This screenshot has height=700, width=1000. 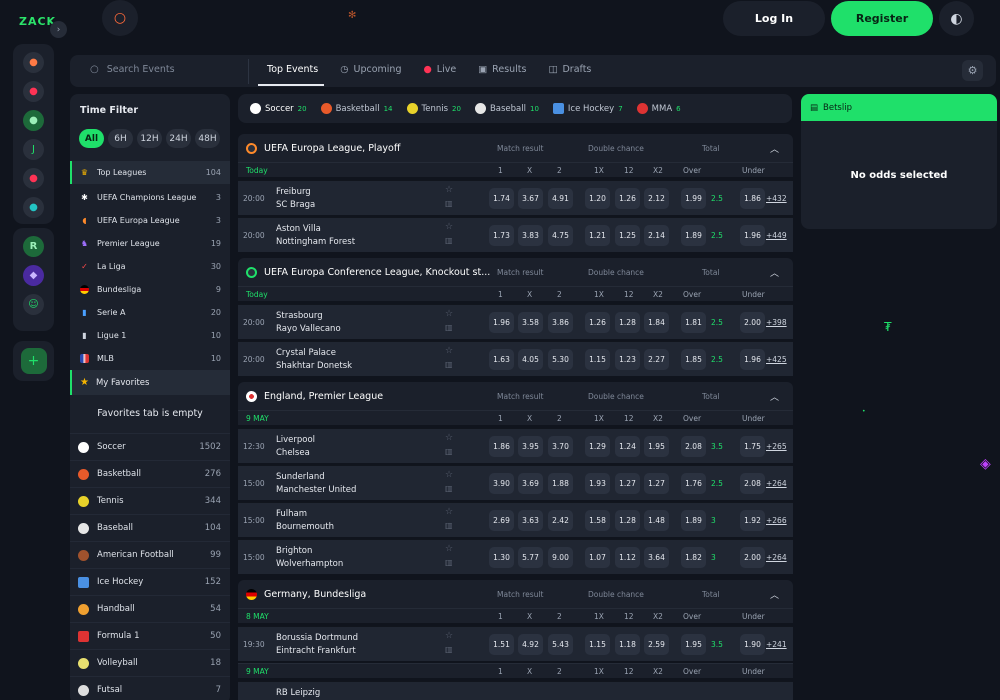 I want to click on odds-button: 1.27, so click(x=656, y=483).